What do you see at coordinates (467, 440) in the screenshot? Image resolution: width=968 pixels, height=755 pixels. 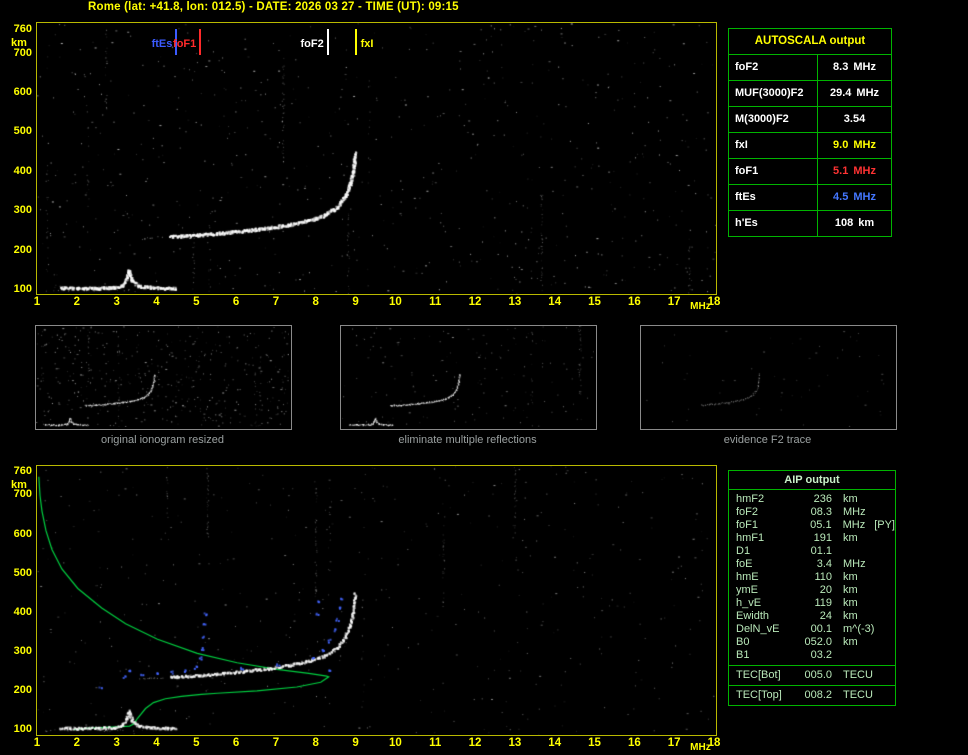 I see `caption-multiple-reflections: eliminate multiple reflections` at bounding box center [467, 440].